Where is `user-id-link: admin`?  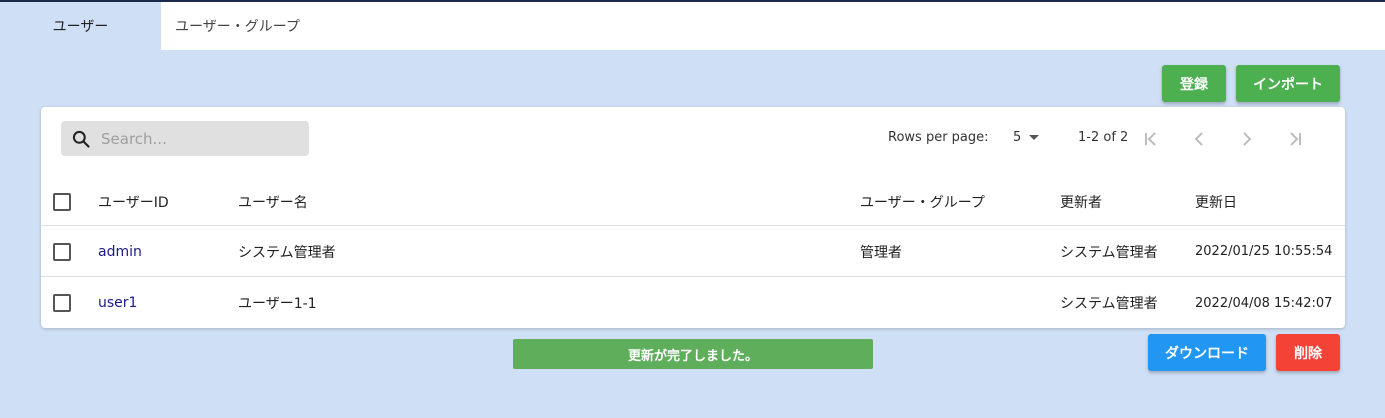
user-id-link: admin is located at coordinates (120, 251).